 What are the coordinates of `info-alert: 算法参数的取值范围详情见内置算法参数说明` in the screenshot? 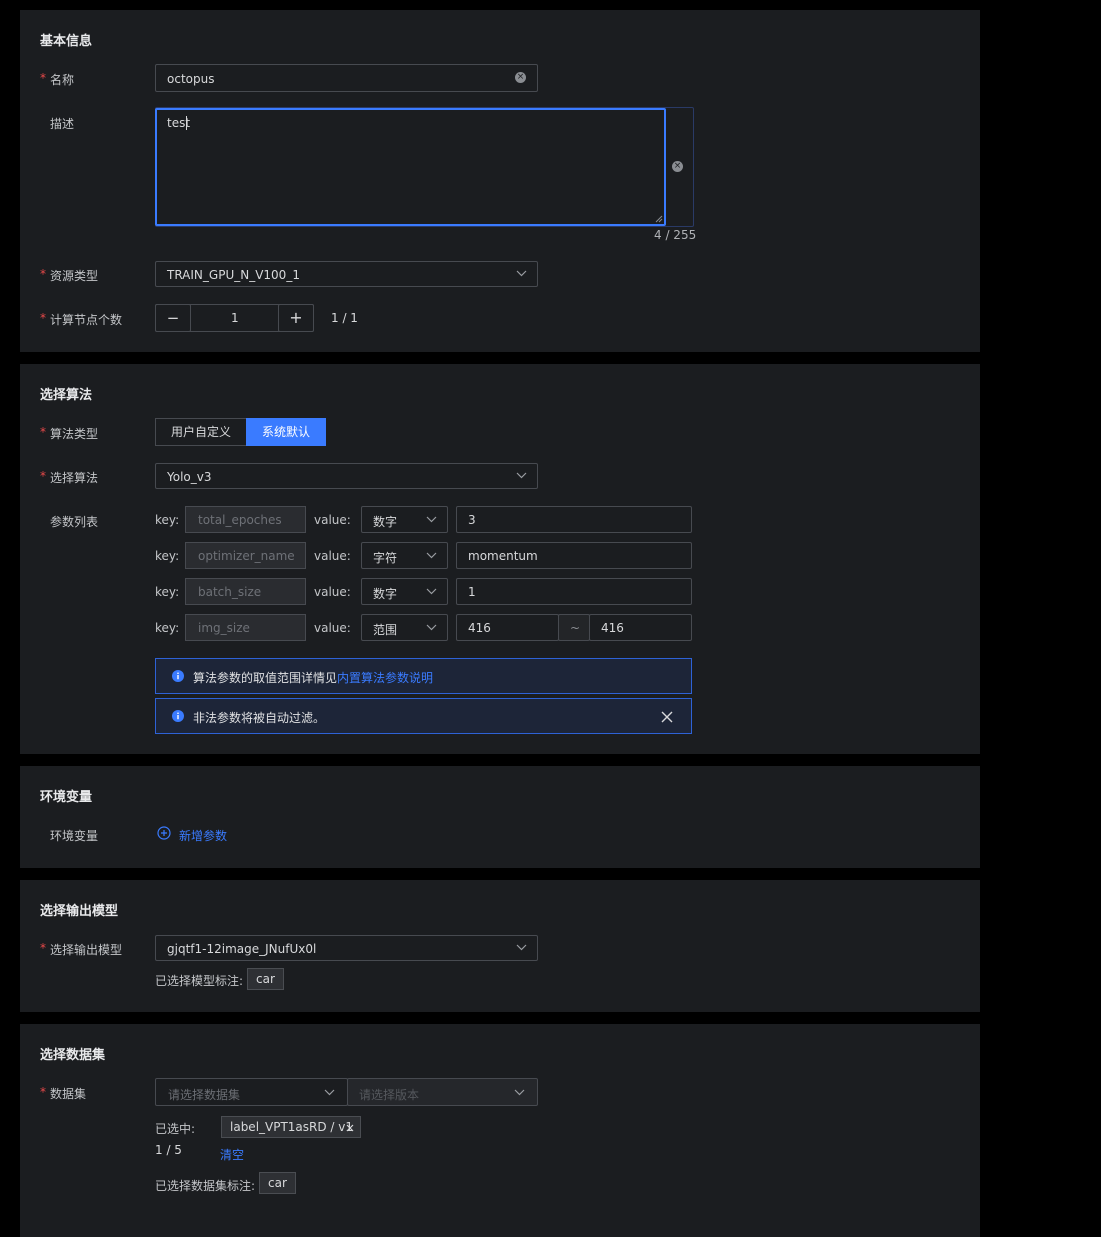 It's located at (423, 676).